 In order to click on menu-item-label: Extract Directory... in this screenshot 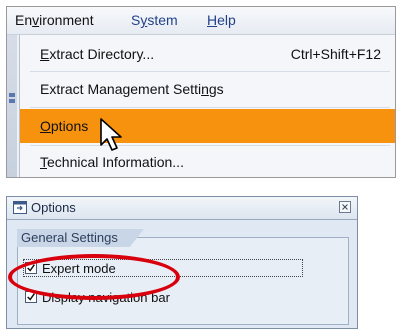, I will do `click(97, 54)`.